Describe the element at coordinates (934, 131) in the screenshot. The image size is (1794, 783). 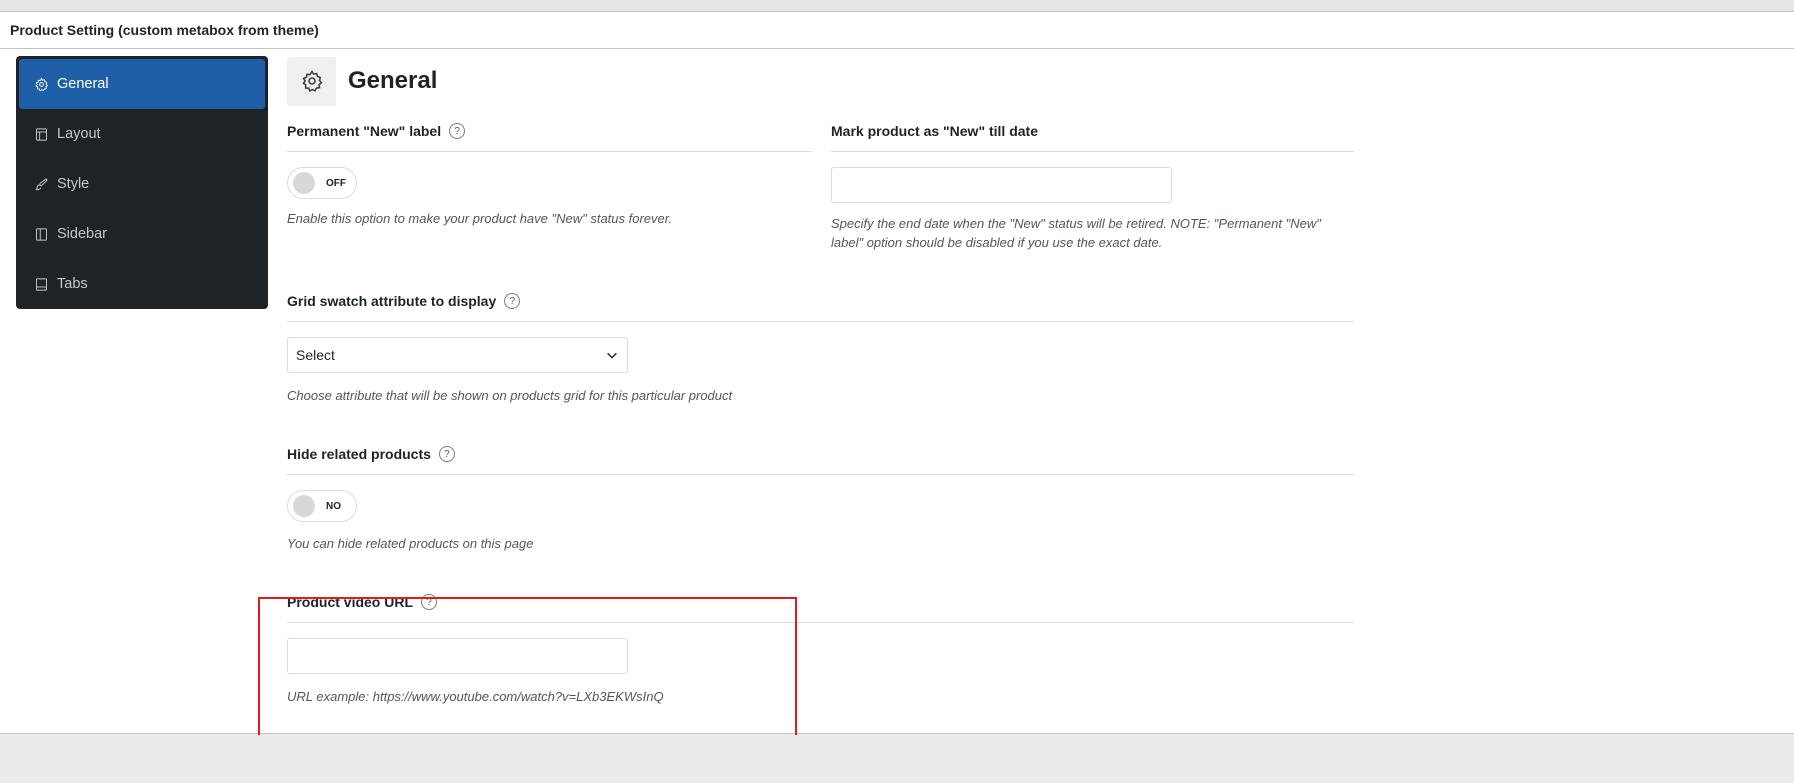
I see `field-label-text: Mark product as "New" till date` at that location.